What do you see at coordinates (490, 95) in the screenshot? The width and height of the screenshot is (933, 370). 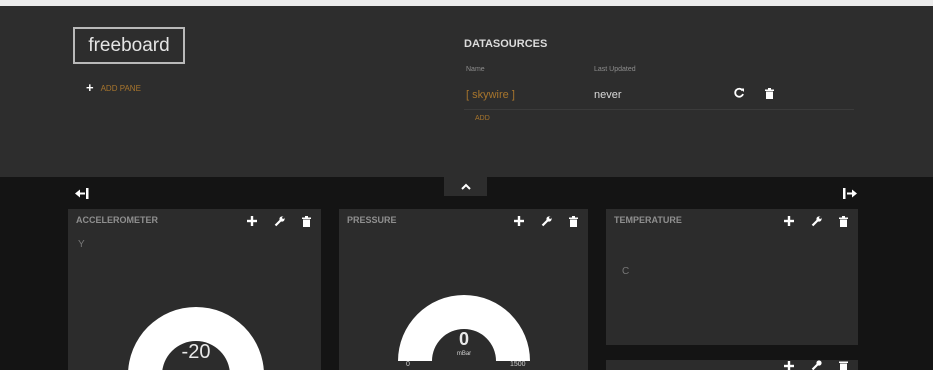 I see `datasource-name-link: [ skywire ]` at bounding box center [490, 95].